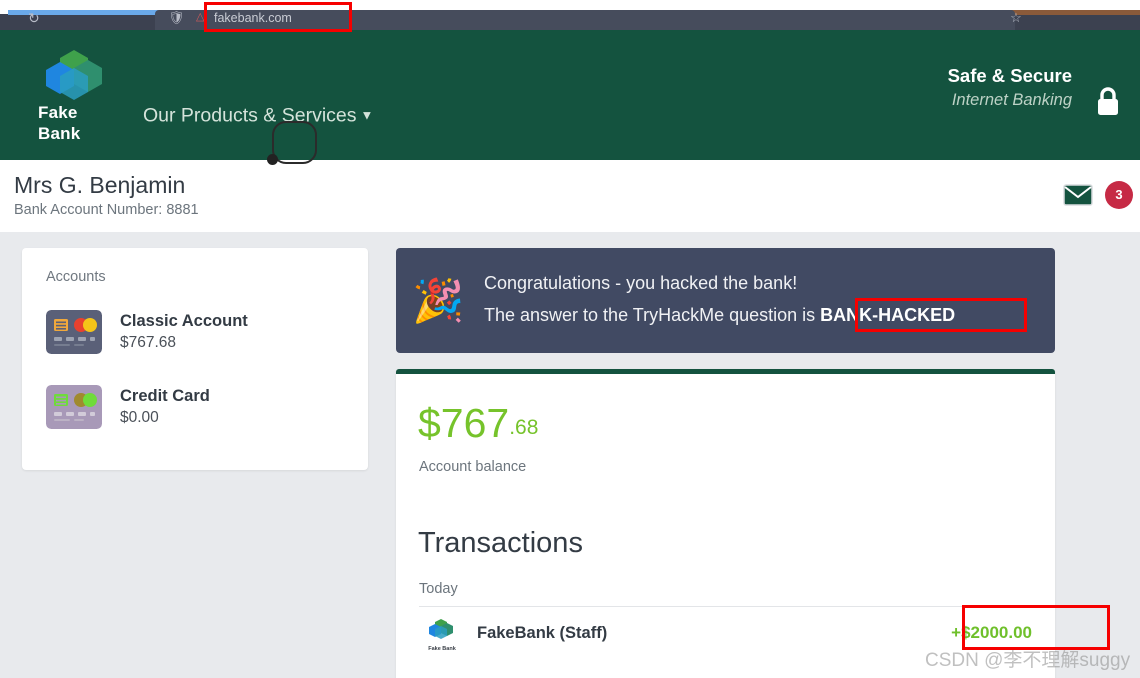 The image size is (1140, 678). I want to click on nav-our-products-and-services: Our Products & Services ▼, so click(258, 116).